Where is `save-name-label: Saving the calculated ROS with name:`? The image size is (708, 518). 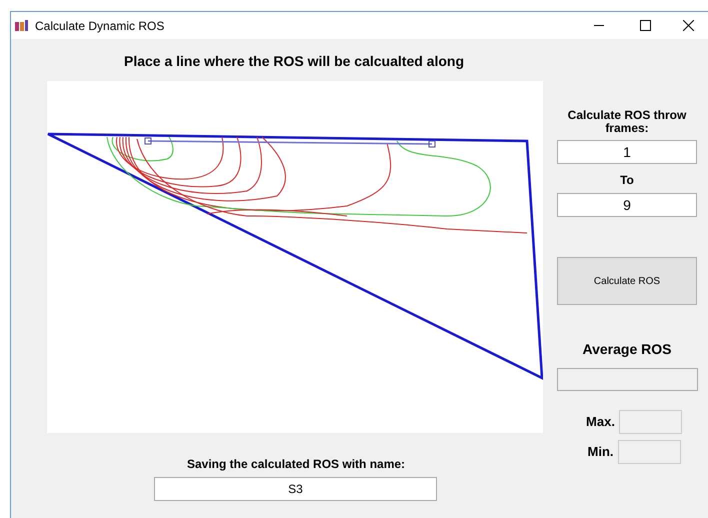 save-name-label: Saving the calculated ROS with name: is located at coordinates (296, 464).